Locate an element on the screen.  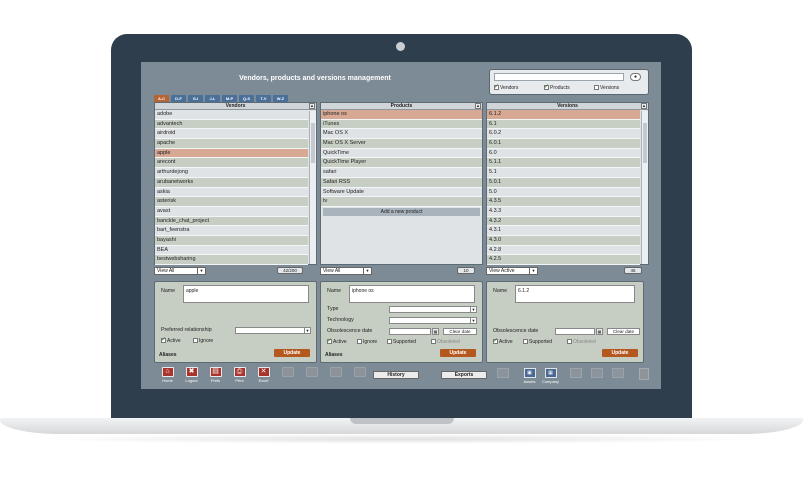
vendor-ignore-checkbox: Ignore is located at coordinates (203, 341).